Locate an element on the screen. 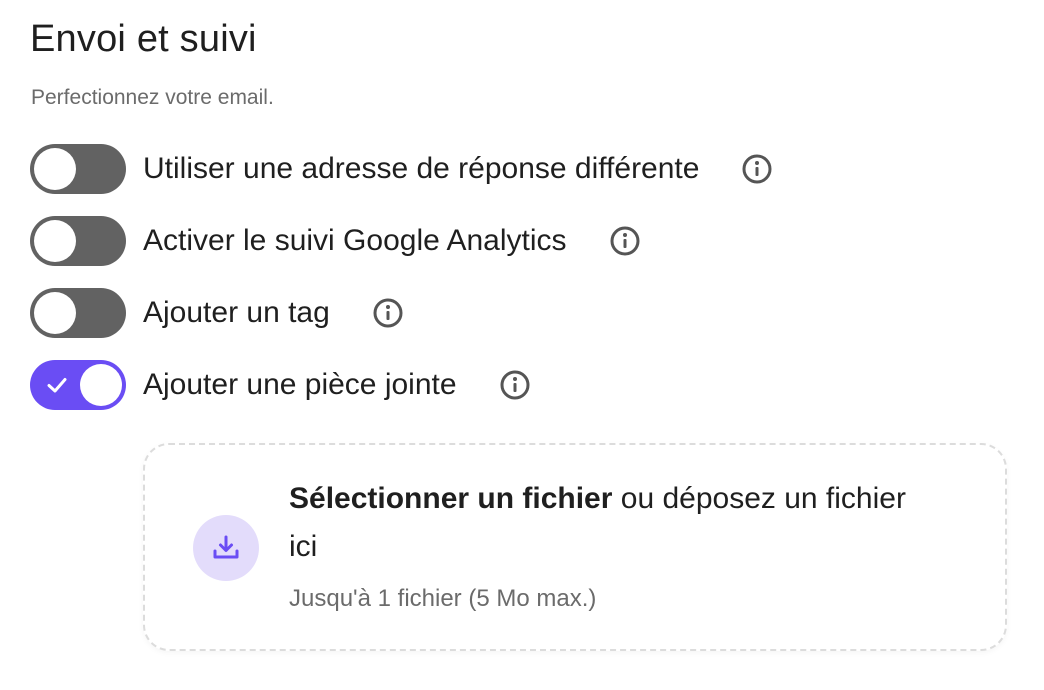 This screenshot has width=1044, height=690. upload-limit-hint: Jusqu'à 1 fichier (5 Mo max.) is located at coordinates (443, 598).